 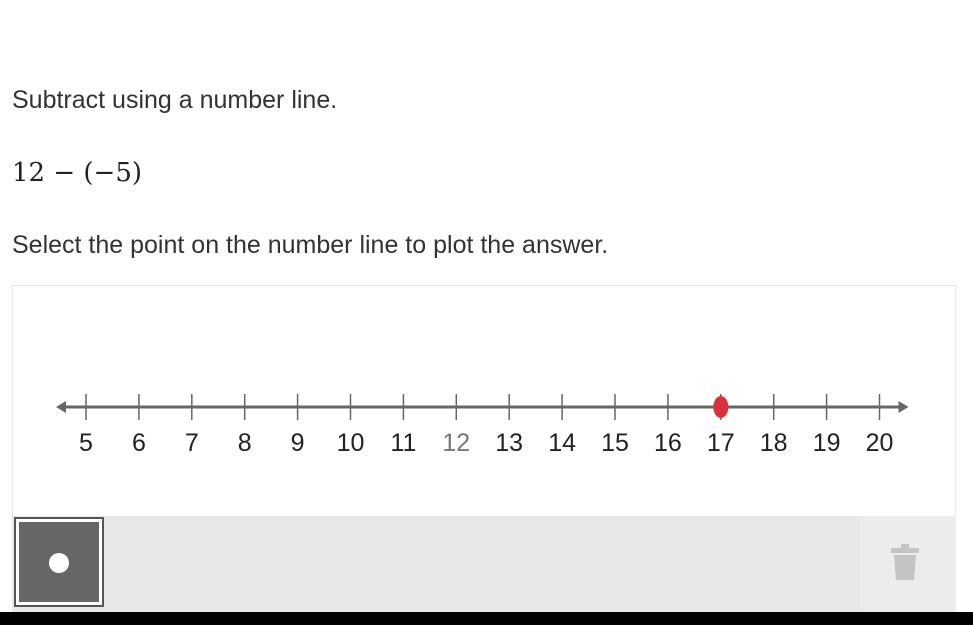 What do you see at coordinates (403, 443) in the screenshot?
I see `tick-label: 11` at bounding box center [403, 443].